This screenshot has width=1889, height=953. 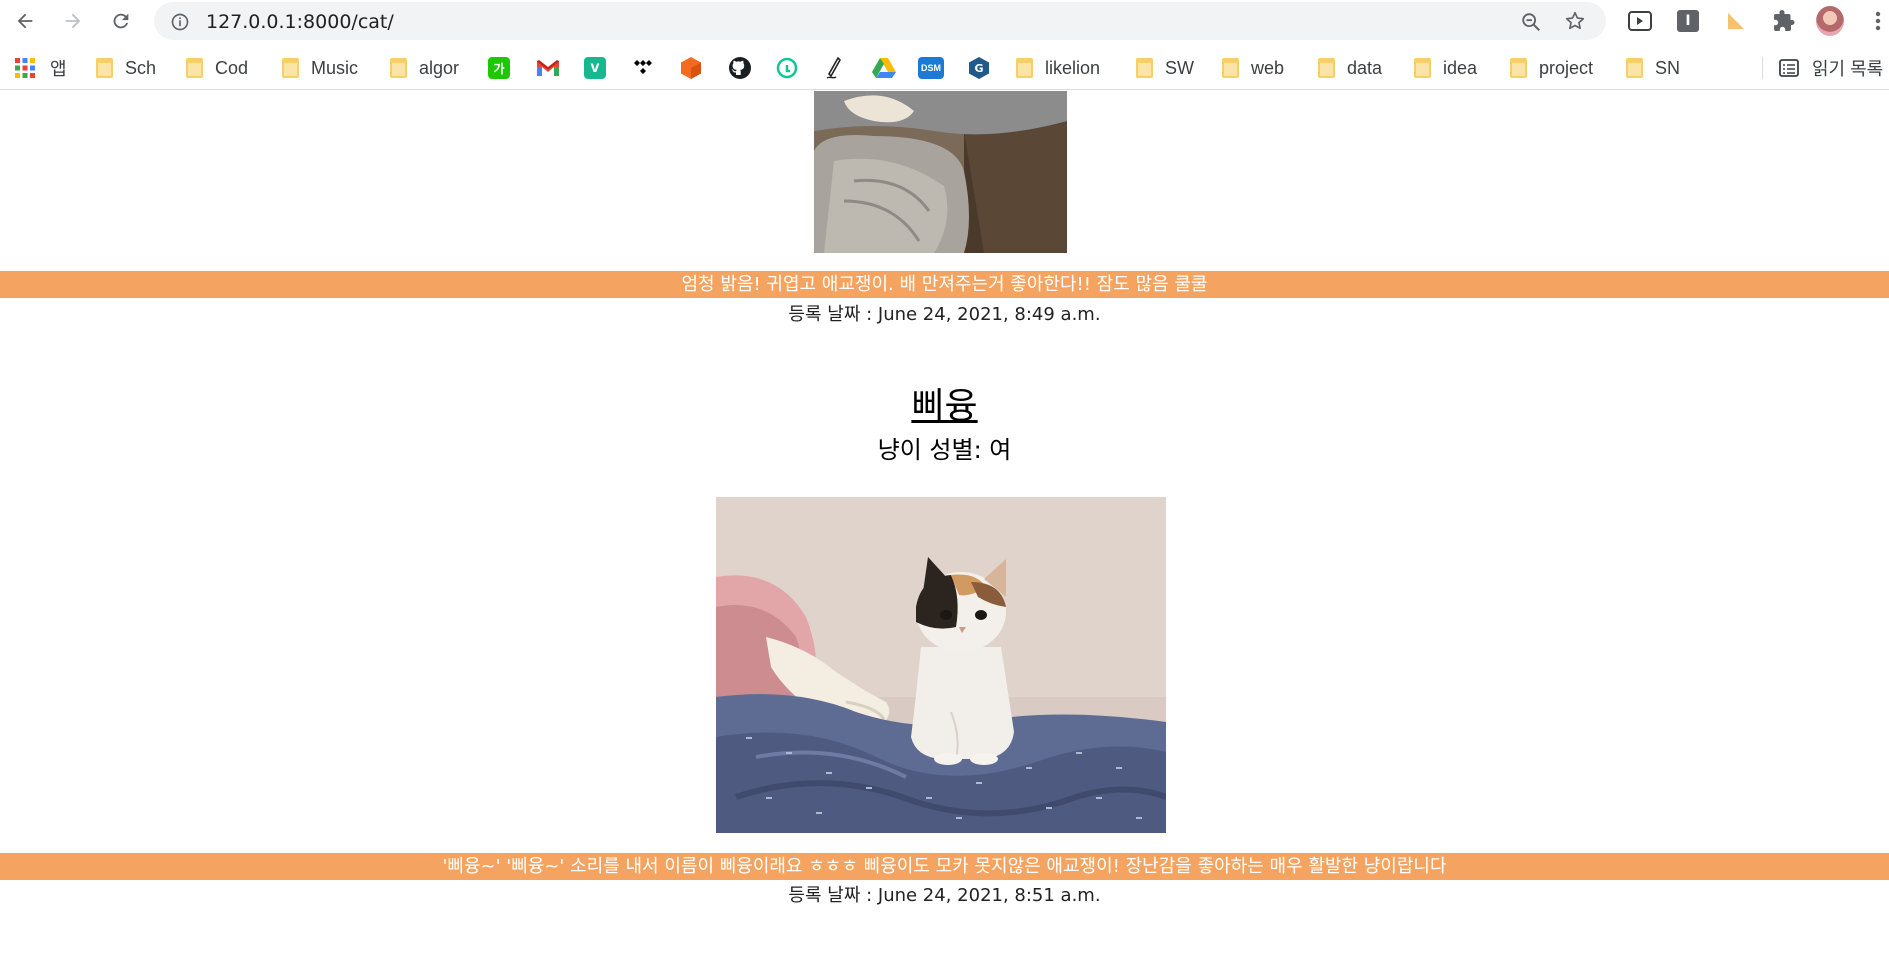 What do you see at coordinates (232, 67) in the screenshot?
I see `bookmark-label: Cod` at bounding box center [232, 67].